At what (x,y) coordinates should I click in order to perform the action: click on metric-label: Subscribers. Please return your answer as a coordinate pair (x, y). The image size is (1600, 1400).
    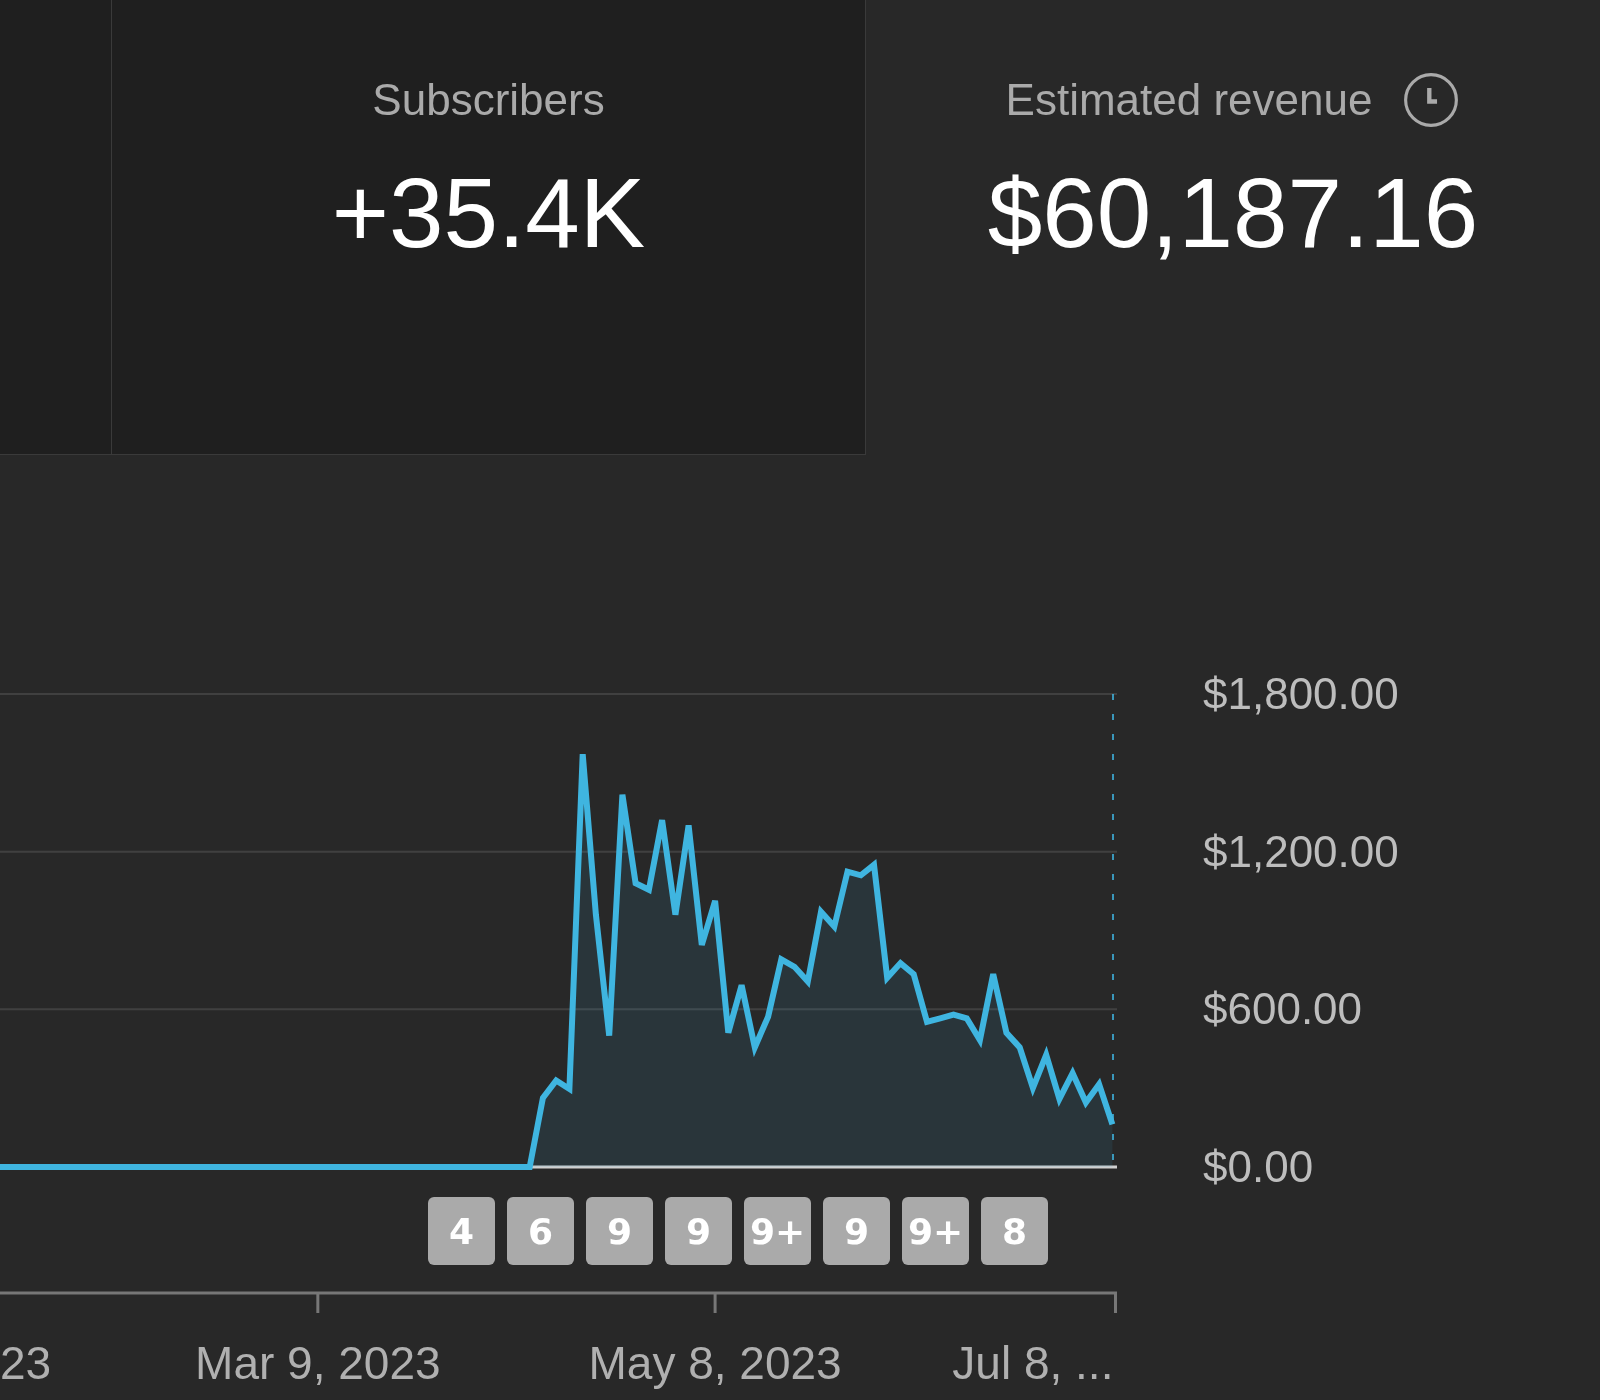
    Looking at the image, I should click on (488, 100).